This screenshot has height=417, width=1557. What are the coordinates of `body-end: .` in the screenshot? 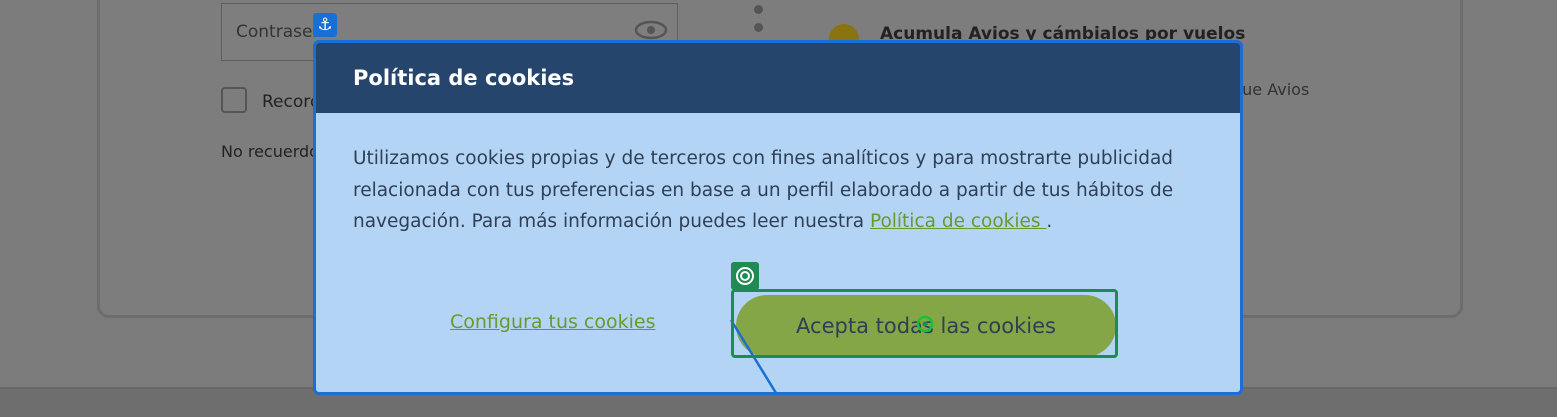 It's located at (1049, 221).